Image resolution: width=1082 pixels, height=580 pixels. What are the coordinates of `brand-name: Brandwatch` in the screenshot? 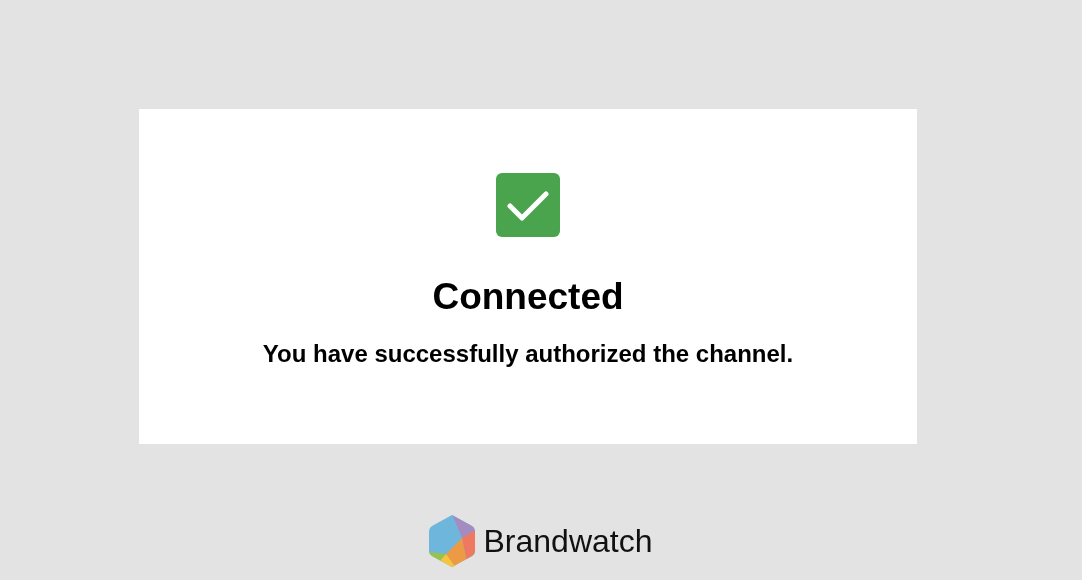 It's located at (568, 541).